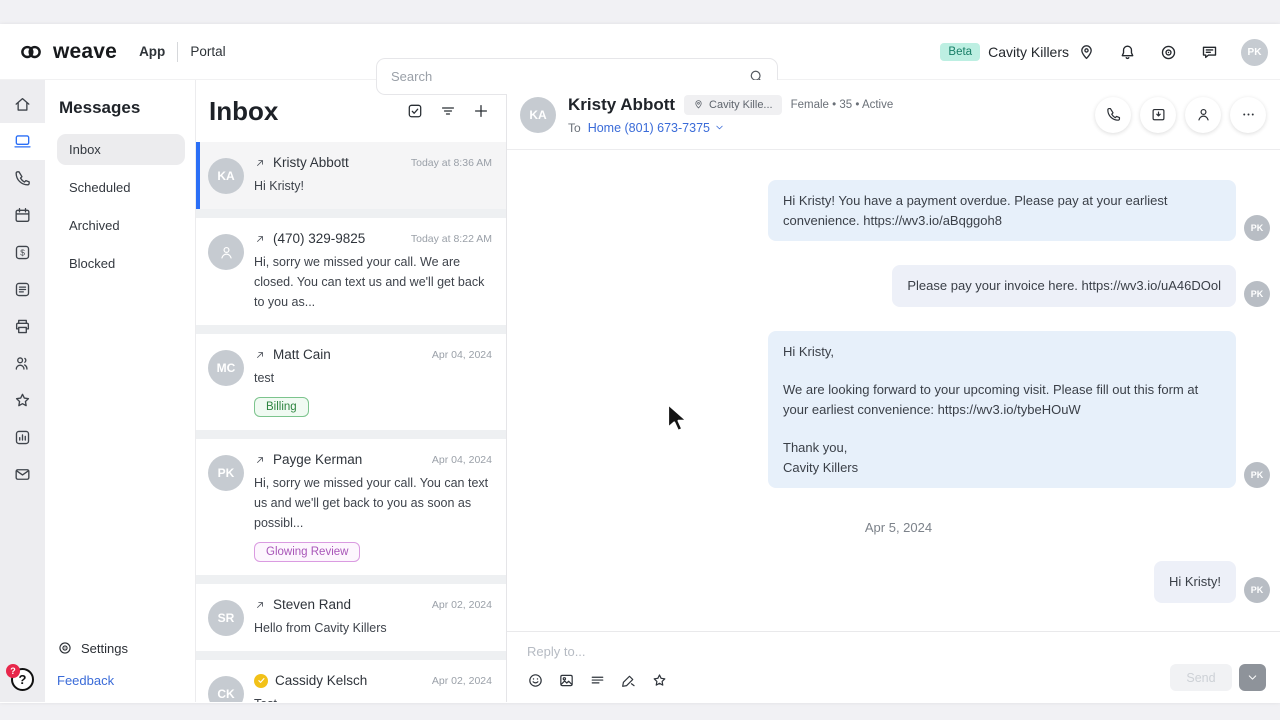 The image size is (1280, 720). I want to click on conversation-name: Steven Rand, so click(312, 604).